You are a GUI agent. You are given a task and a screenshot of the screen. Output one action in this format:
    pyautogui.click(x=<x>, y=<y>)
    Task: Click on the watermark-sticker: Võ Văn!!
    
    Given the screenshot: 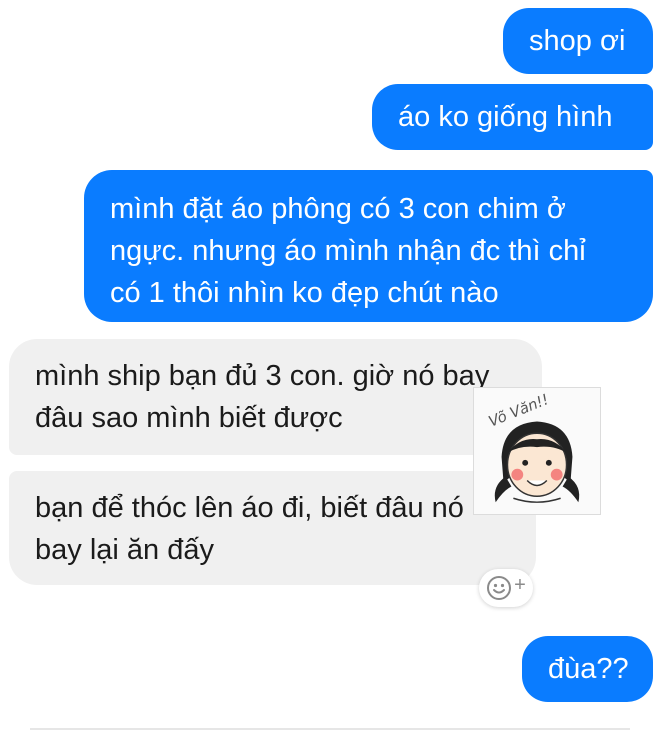 What is the action you would take?
    pyautogui.click(x=537, y=451)
    